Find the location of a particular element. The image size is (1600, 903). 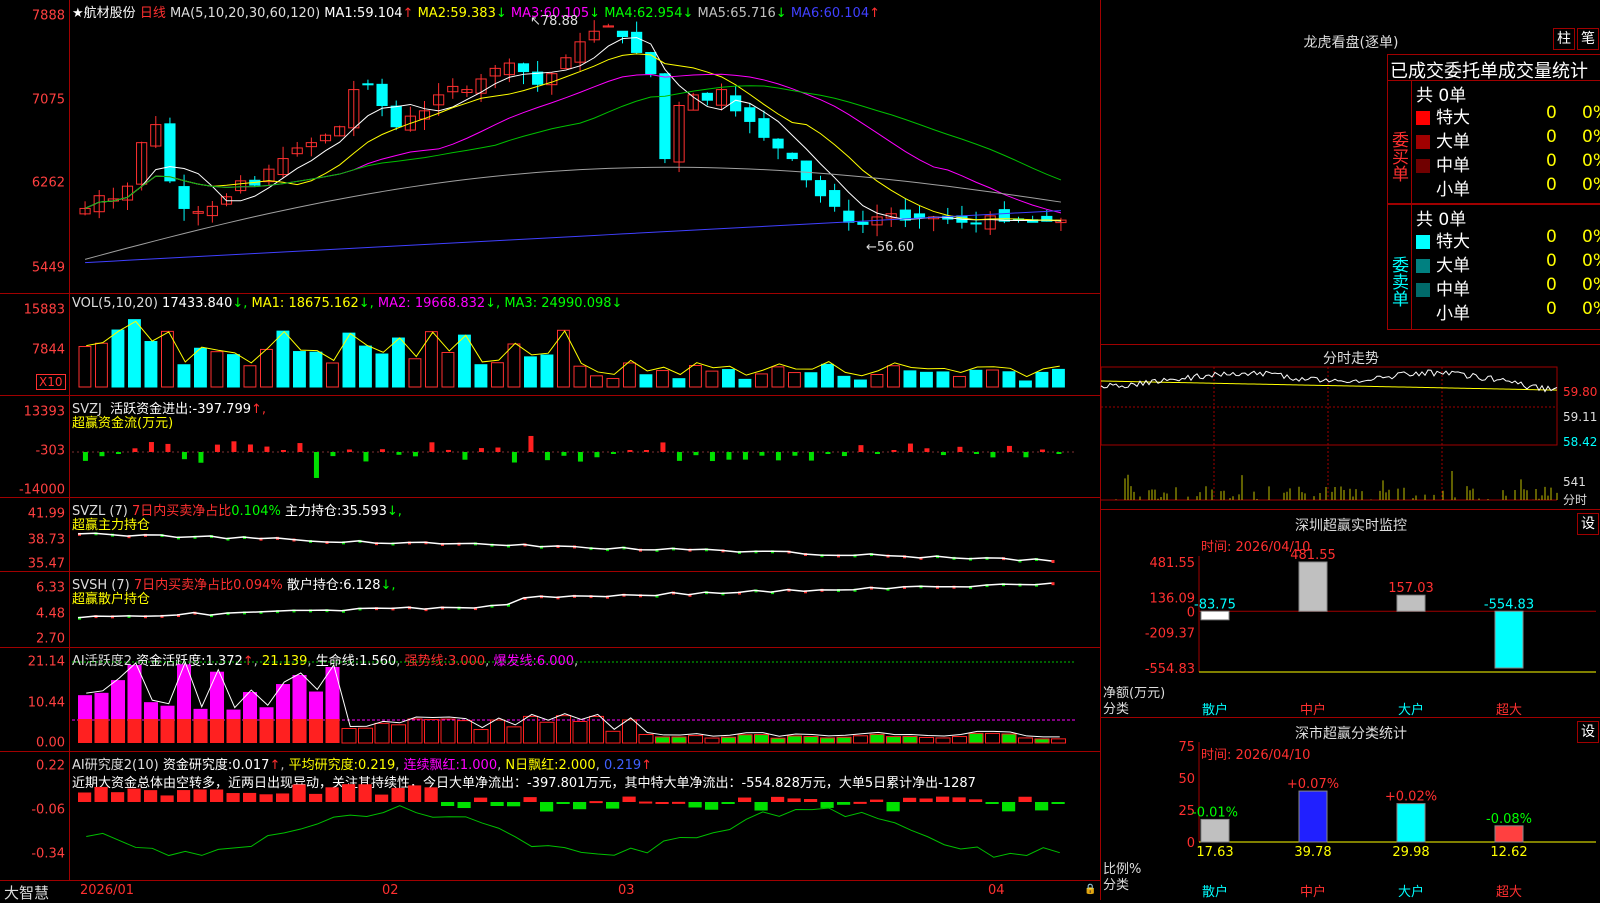

svzj-chart is located at coordinates (550, 447).